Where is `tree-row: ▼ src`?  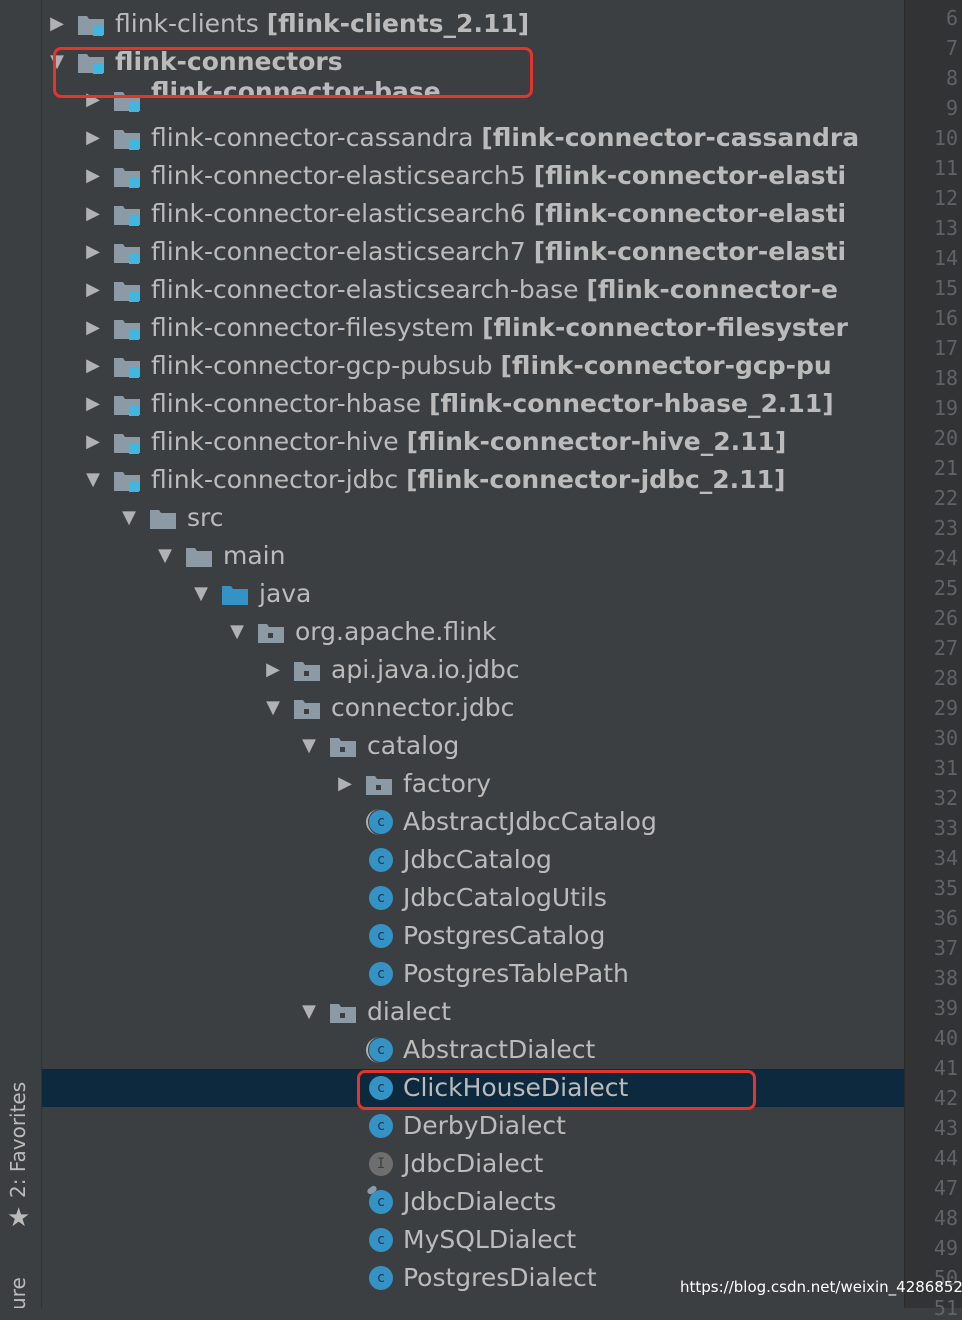
tree-row: ▼ src is located at coordinates (473, 518).